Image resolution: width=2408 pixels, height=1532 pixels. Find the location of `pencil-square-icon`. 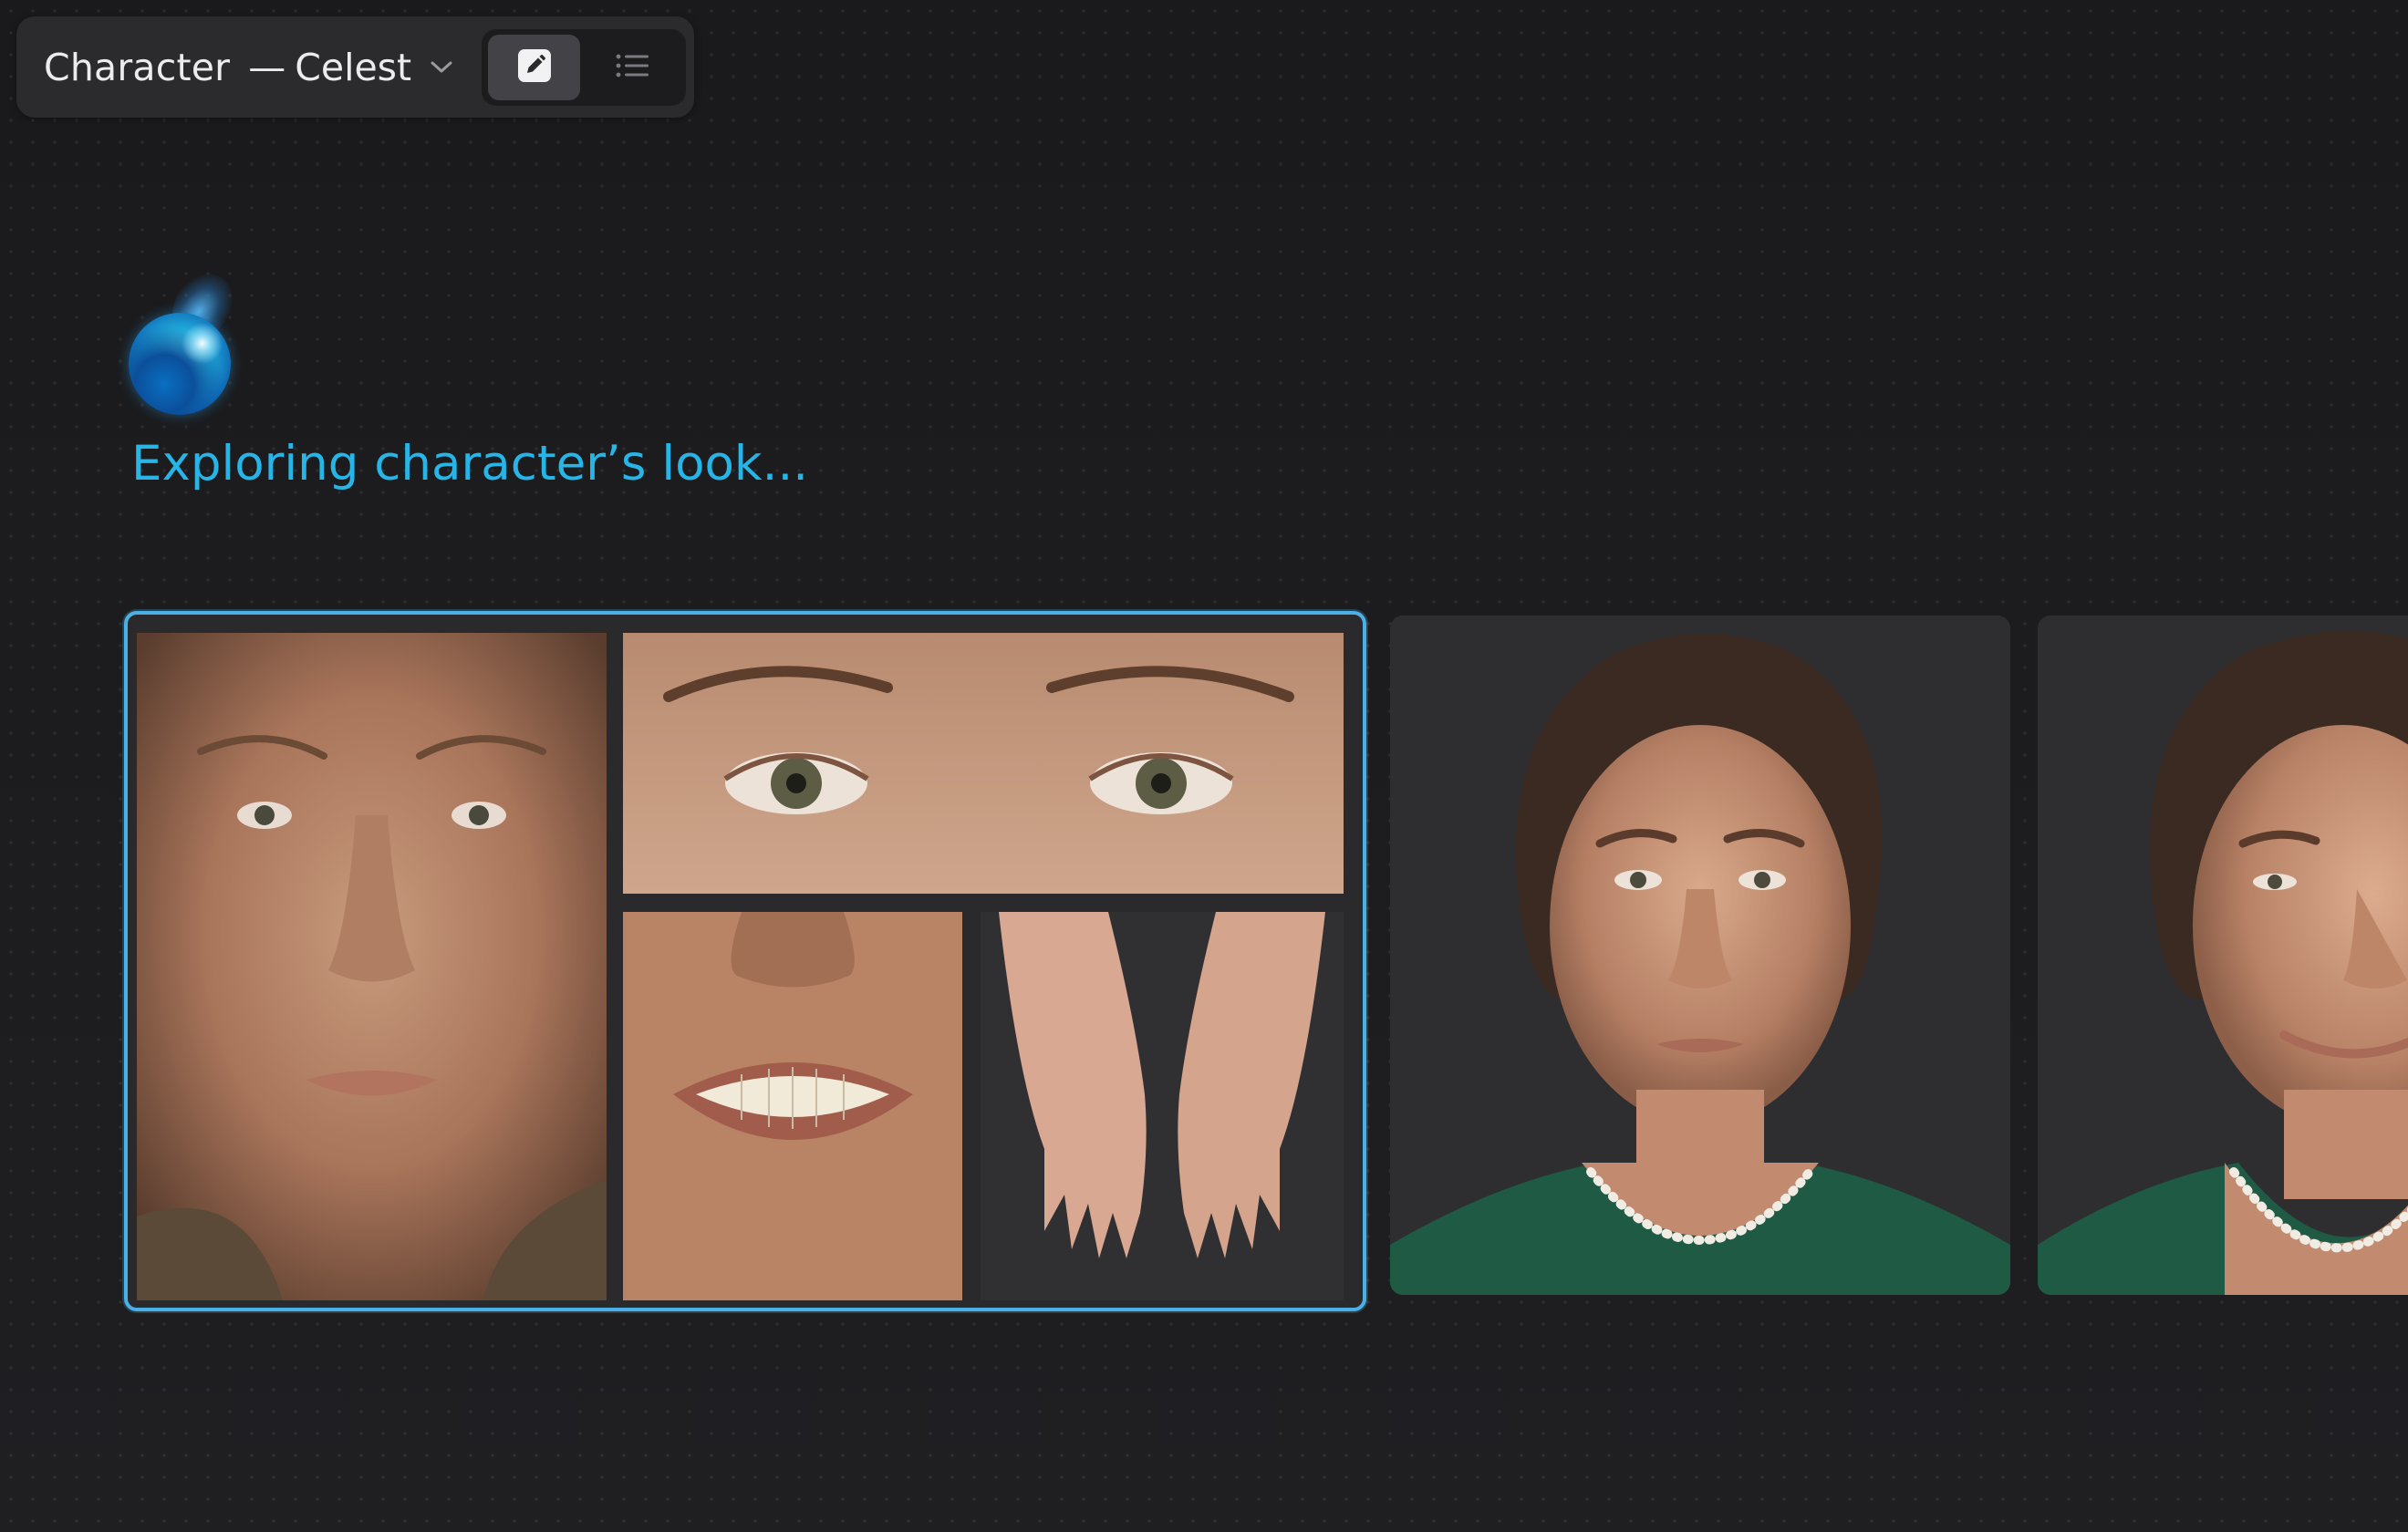

pencil-square-icon is located at coordinates (534, 67).